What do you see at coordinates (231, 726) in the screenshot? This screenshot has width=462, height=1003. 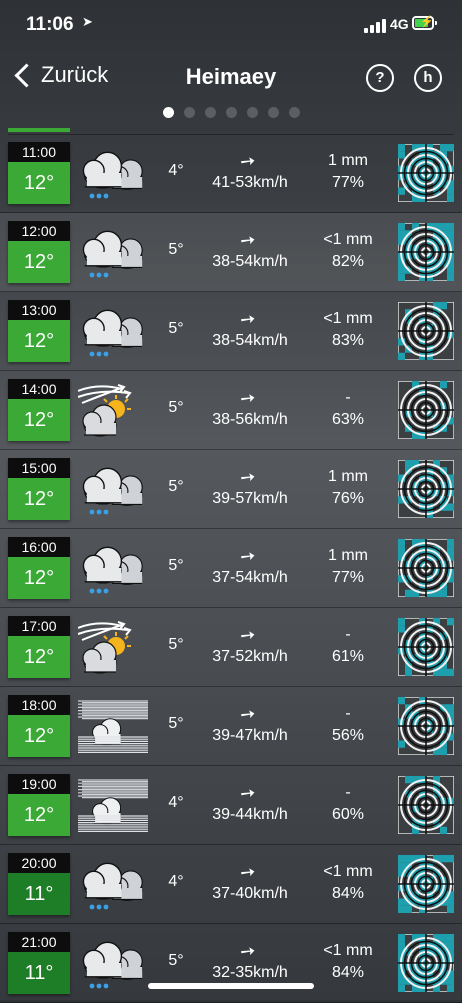 I see `forecast-row: 18:00 12° 5° ➚ 39-47km/h - 56%` at bounding box center [231, 726].